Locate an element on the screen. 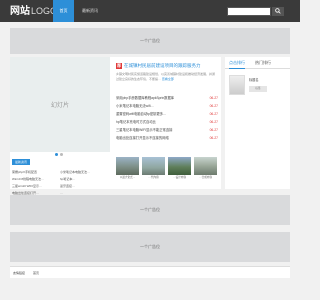 The image size is (320, 300). nav-latest-news: 最新资讯 is located at coordinates (90, 11).